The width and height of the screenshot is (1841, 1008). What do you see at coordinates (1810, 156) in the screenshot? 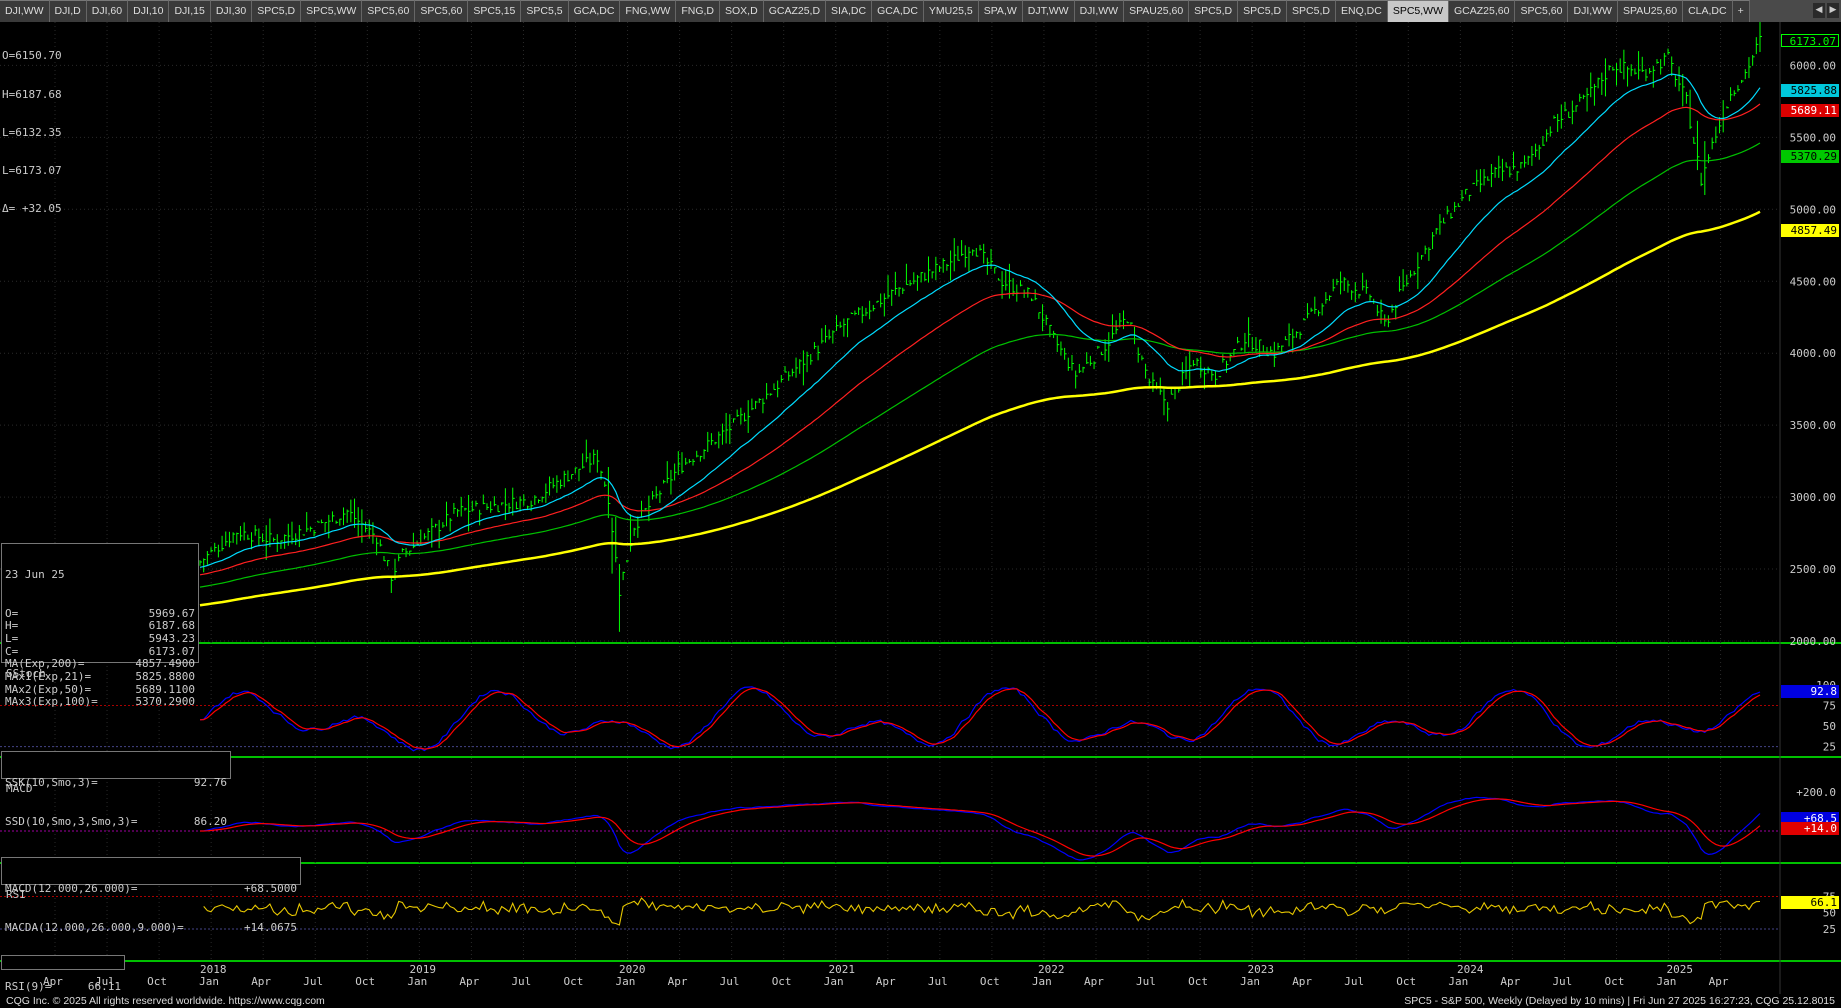
I see `price-tag: 5370.29` at bounding box center [1810, 156].